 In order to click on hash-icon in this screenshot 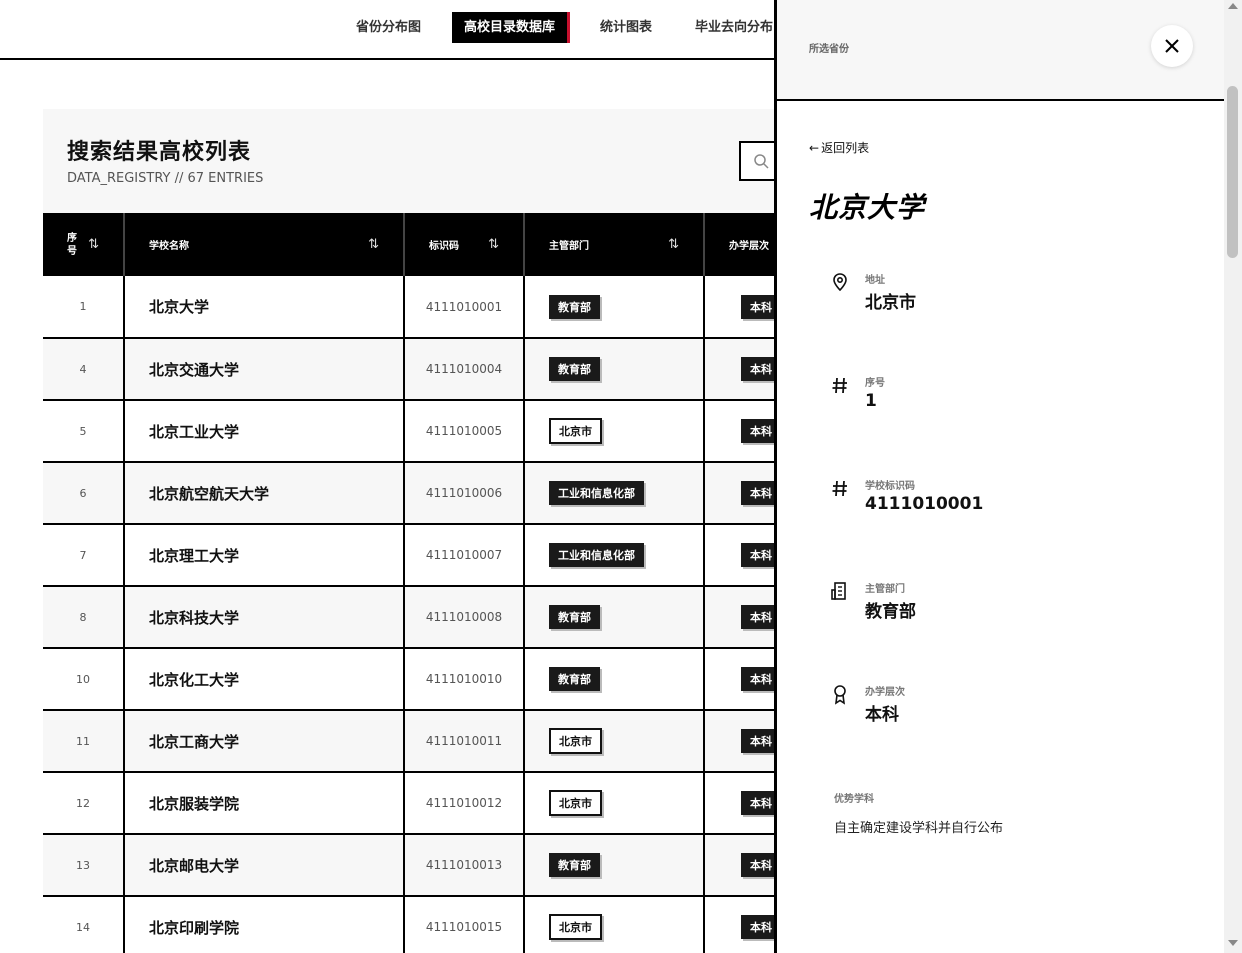, I will do `click(839, 488)`.